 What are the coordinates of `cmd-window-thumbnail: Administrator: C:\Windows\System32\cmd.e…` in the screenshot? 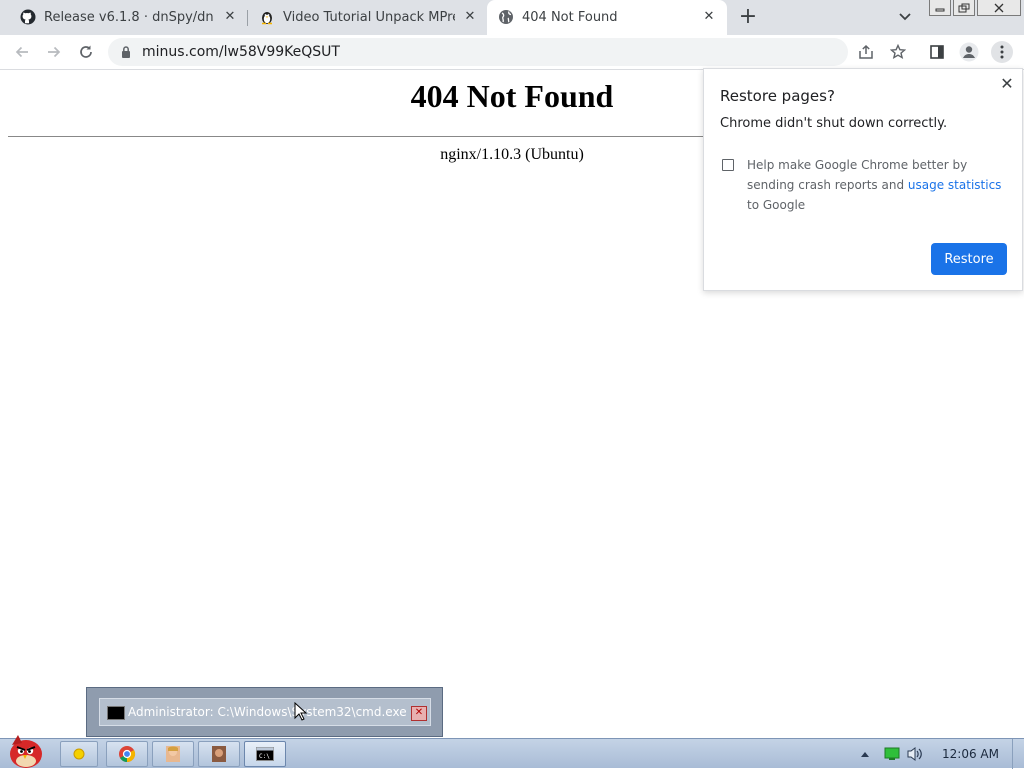 It's located at (265, 712).